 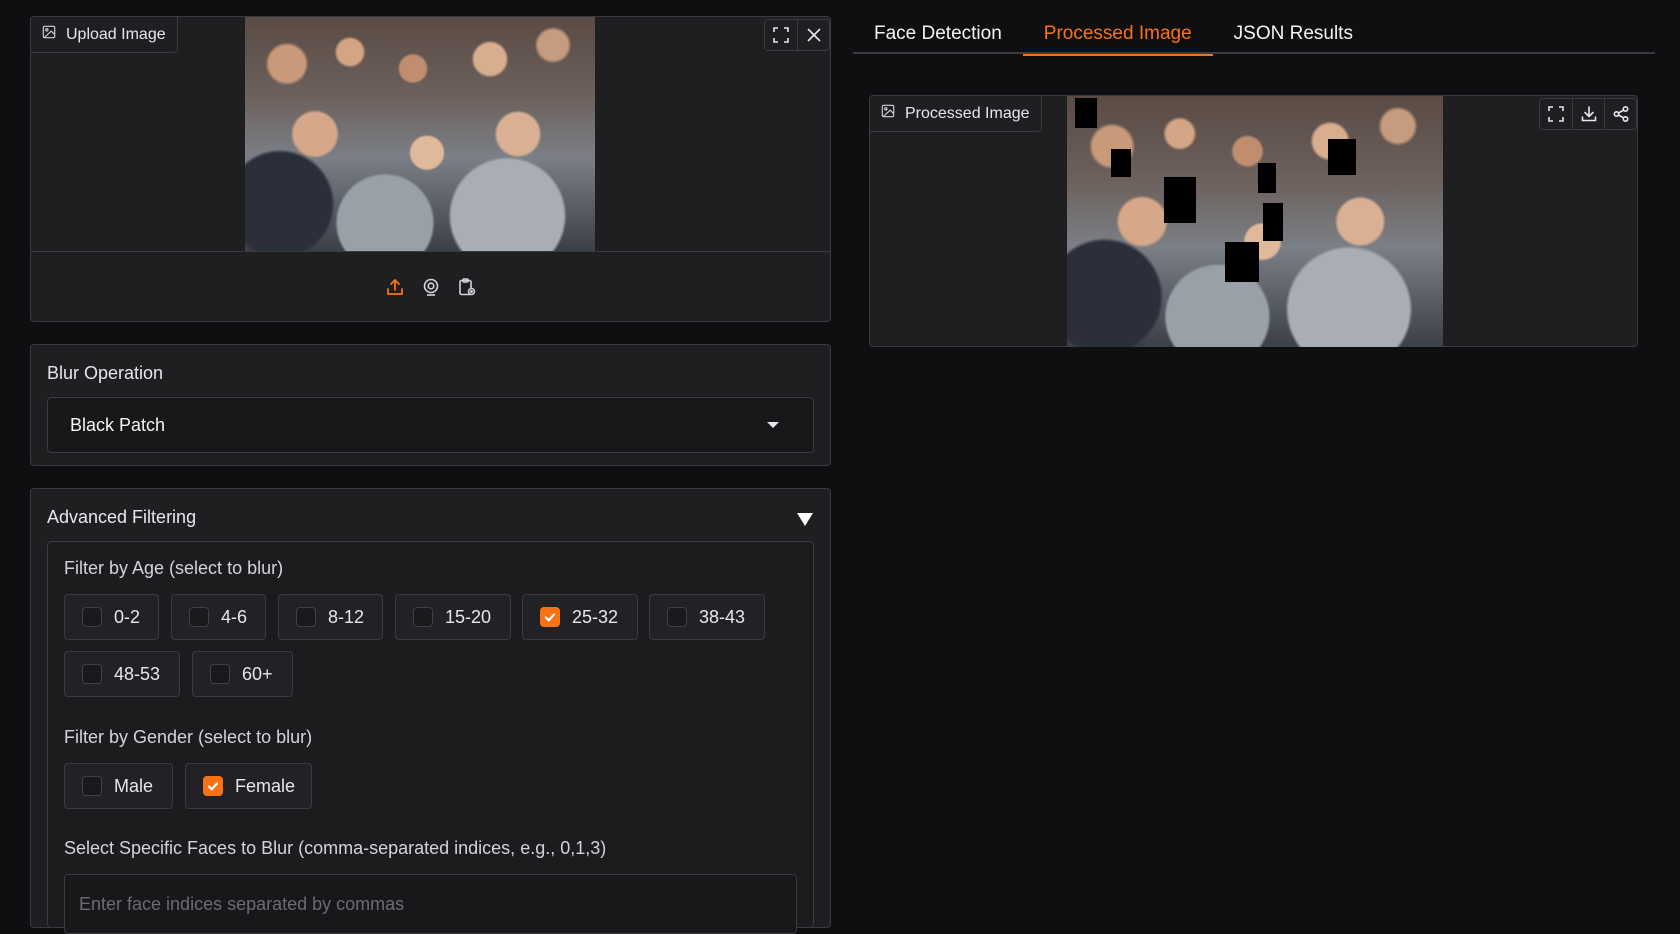 I want to click on uploaded-photo, so click(x=420, y=134).